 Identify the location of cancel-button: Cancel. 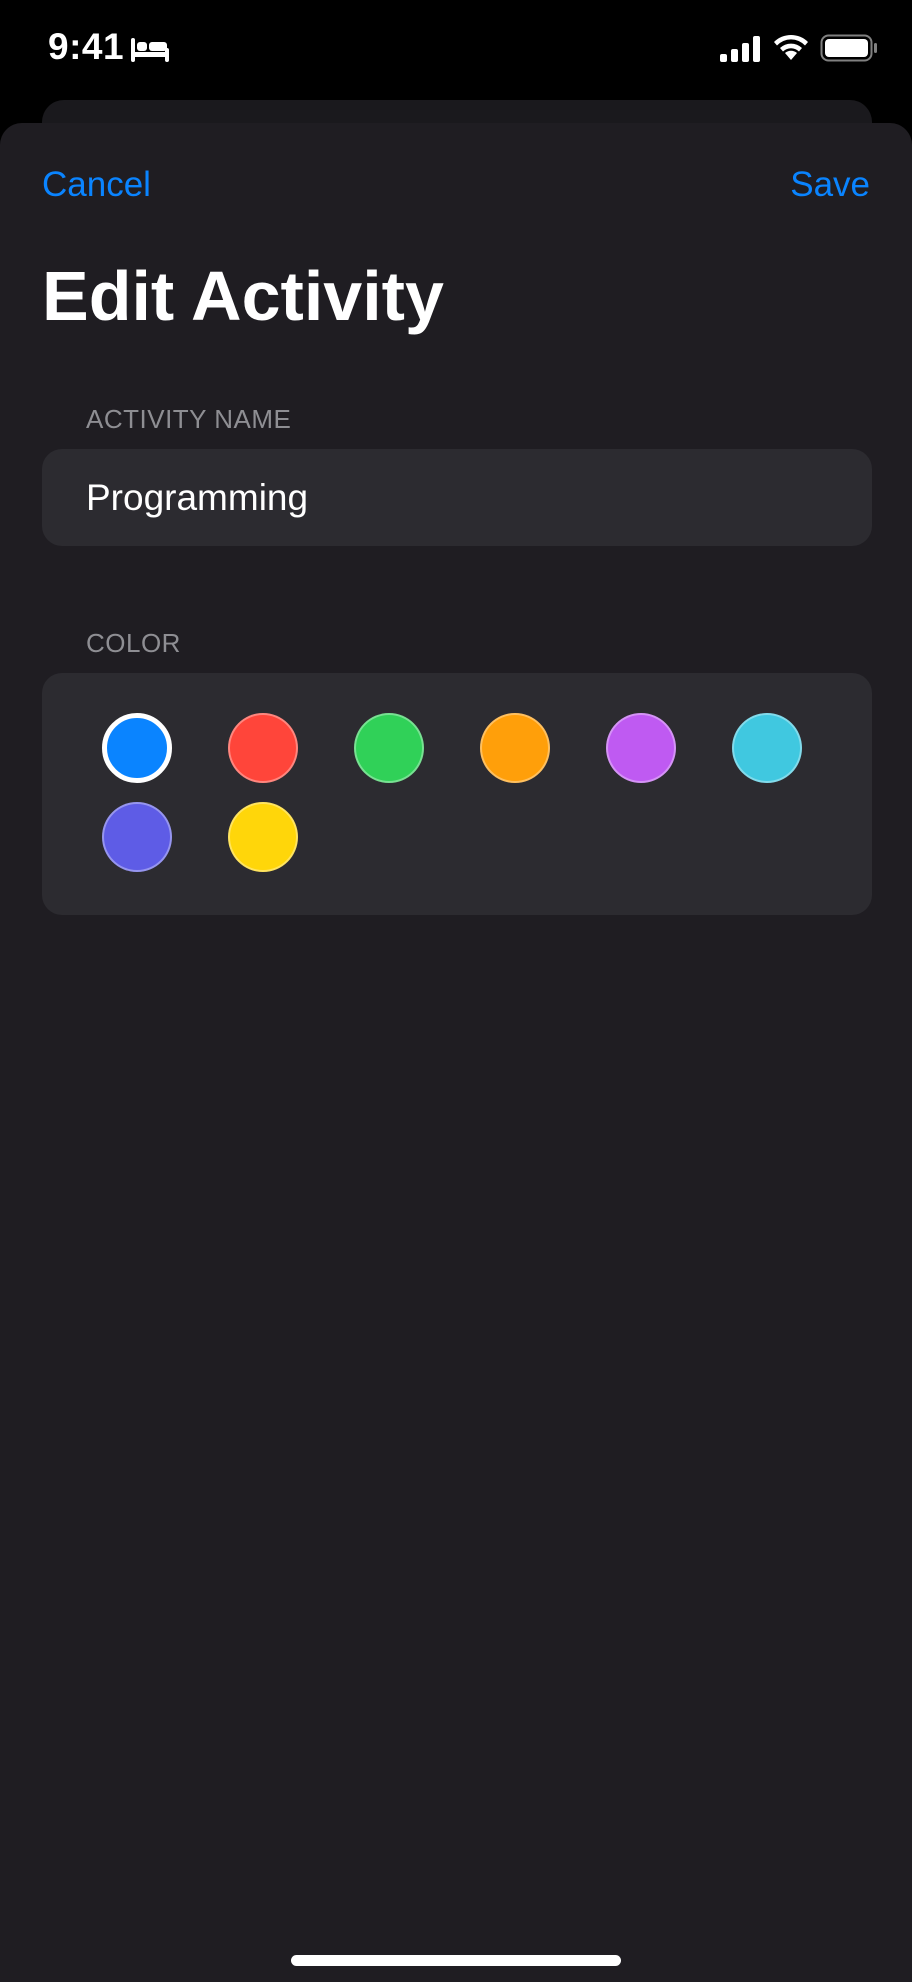
(96, 185).